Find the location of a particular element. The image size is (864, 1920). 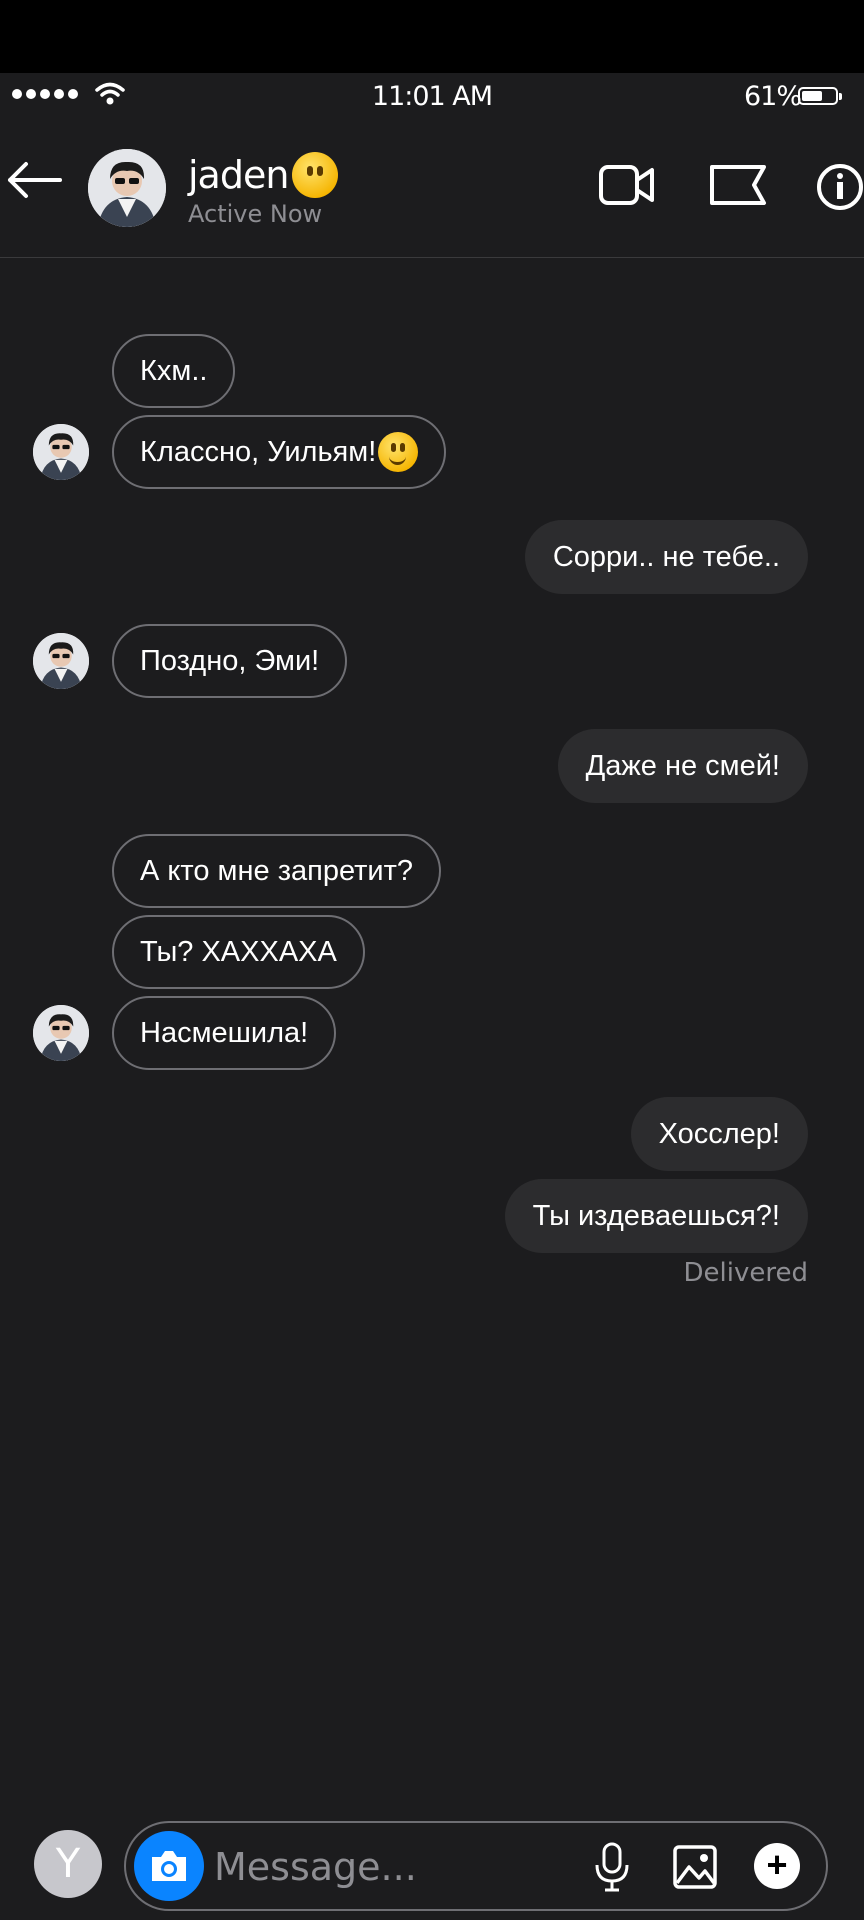

battery-percent: 61% is located at coordinates (773, 96).